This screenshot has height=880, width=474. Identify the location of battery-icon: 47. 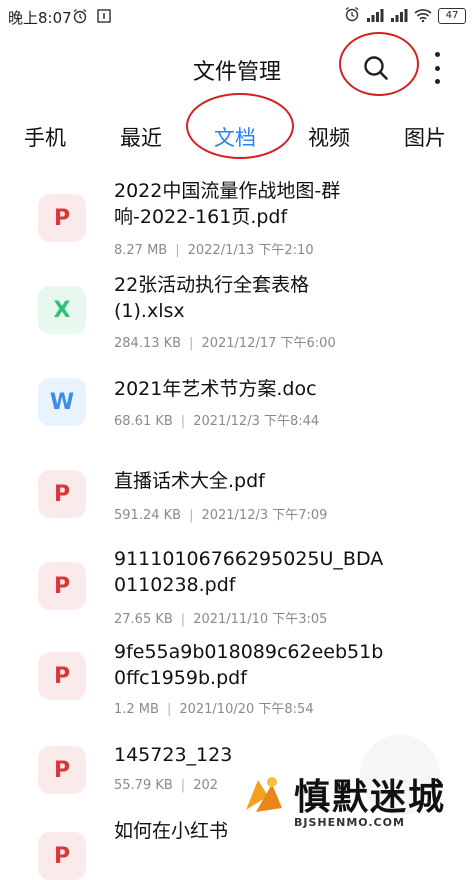
(452, 16).